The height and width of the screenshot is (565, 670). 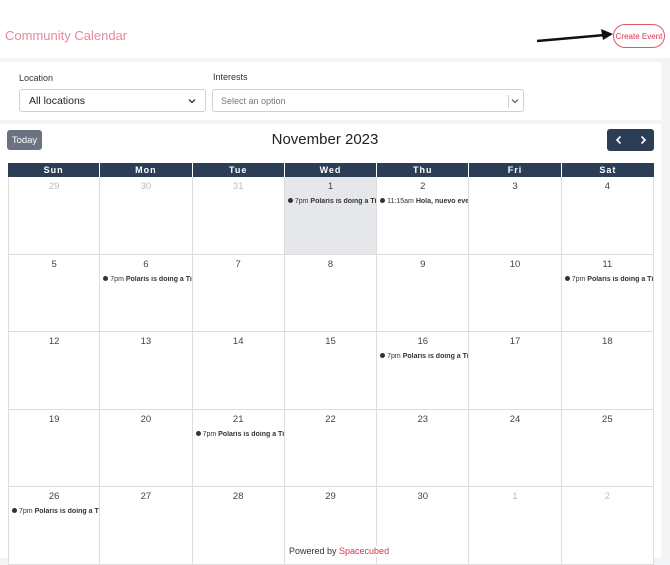 What do you see at coordinates (423, 448) in the screenshot?
I see `day-cell: 23` at bounding box center [423, 448].